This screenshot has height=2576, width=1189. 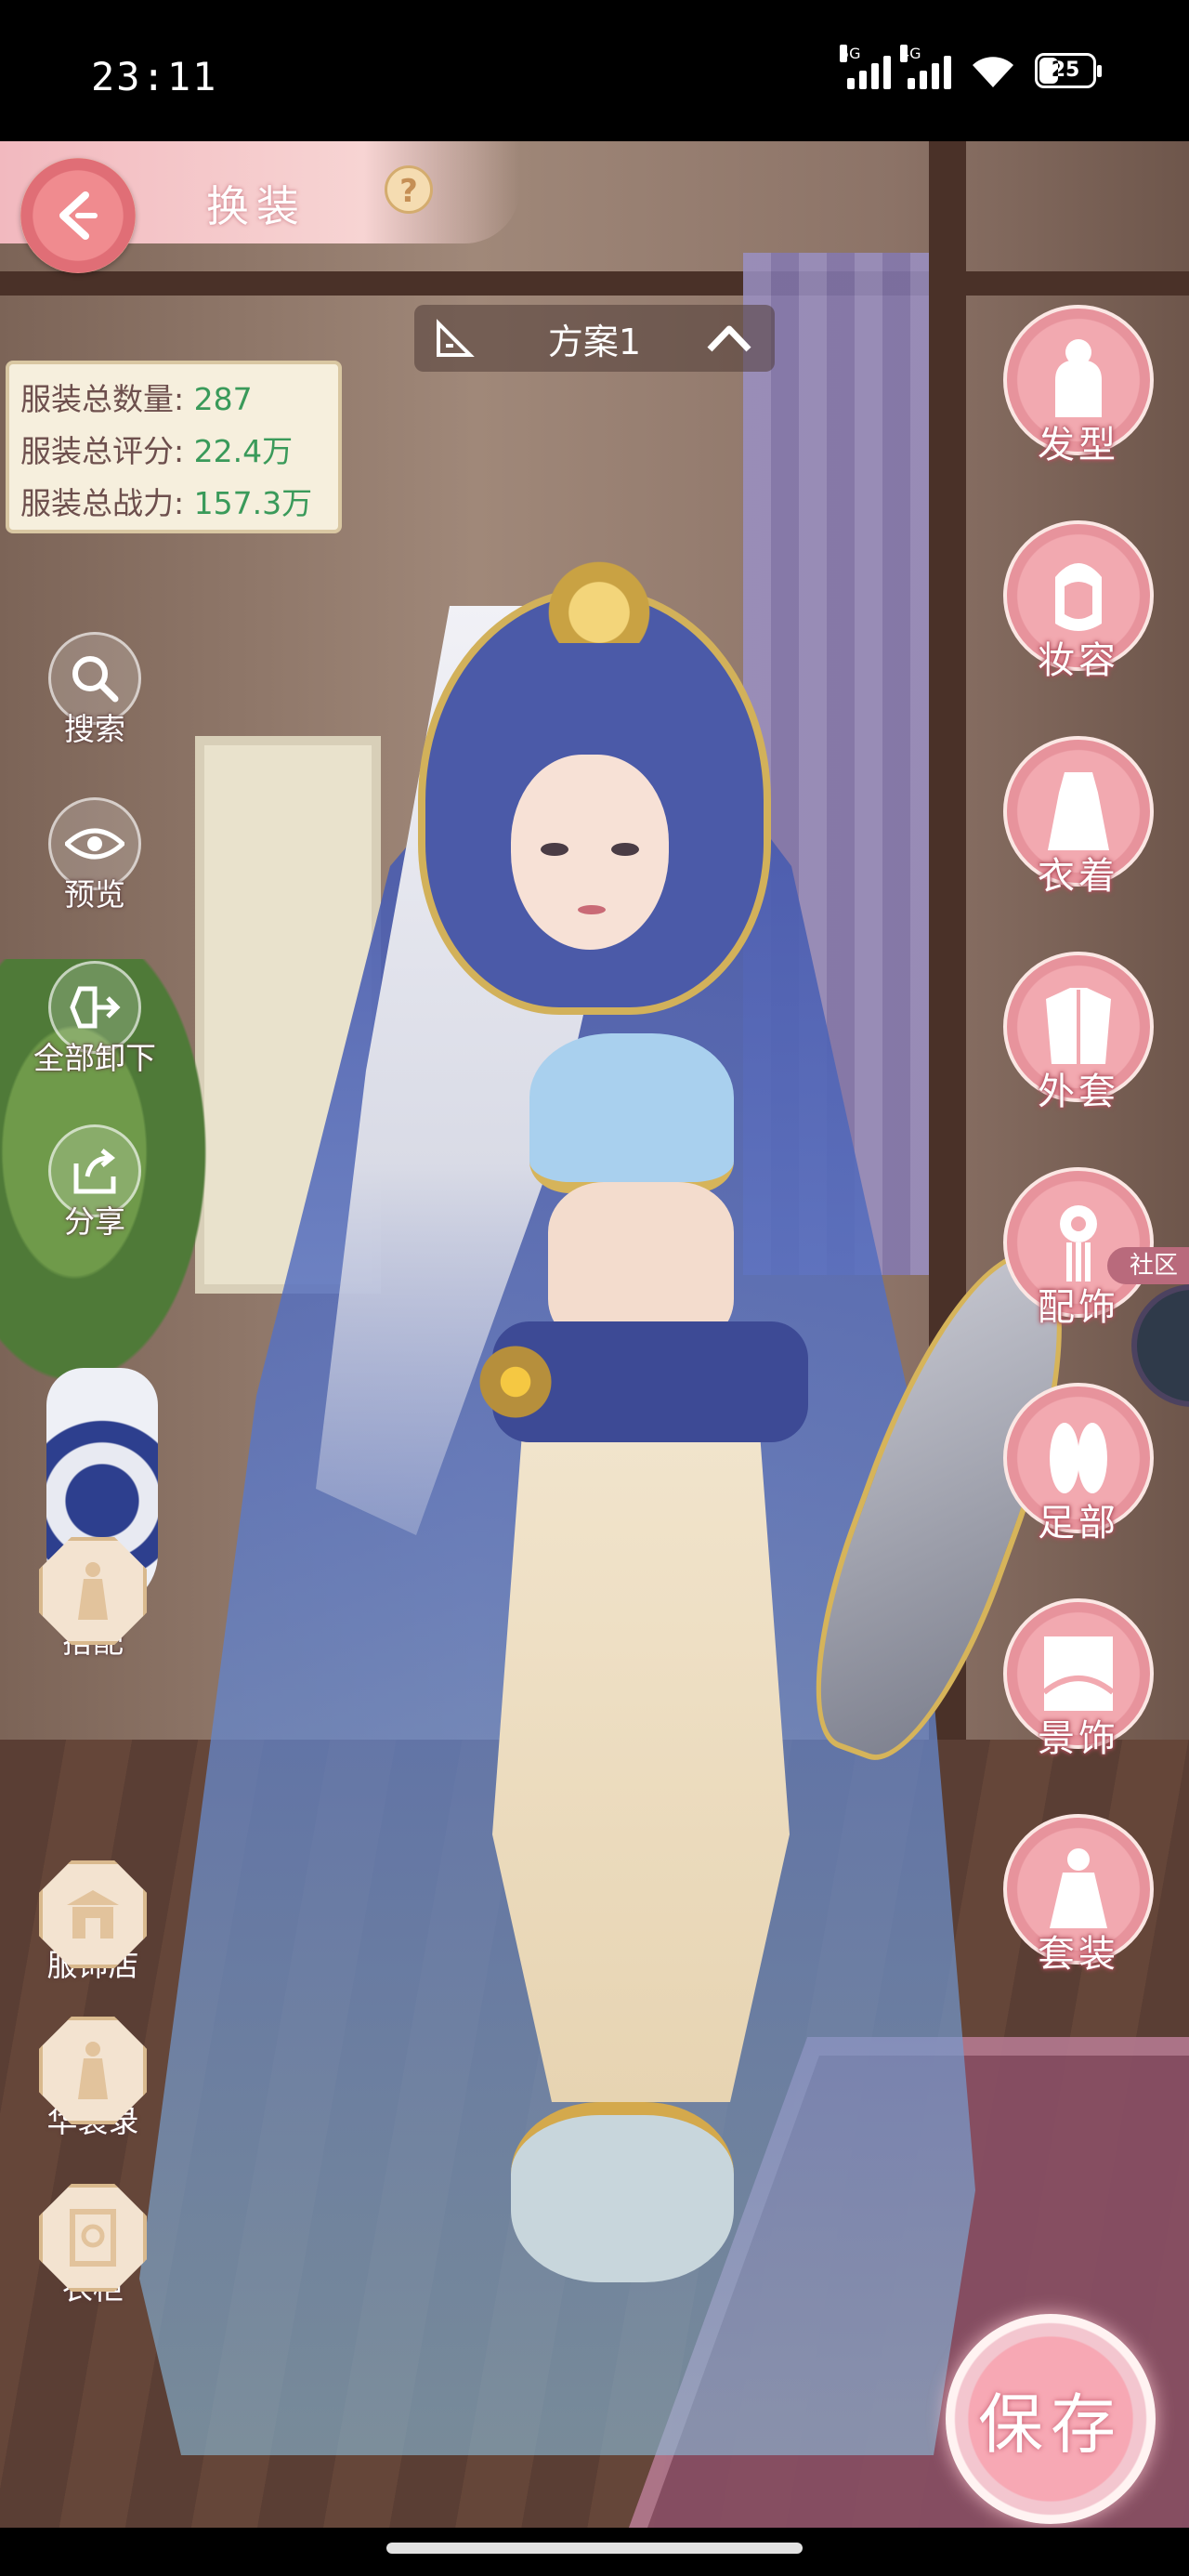 I want to click on cell-signal-5g-icon: 5G, so click(x=865, y=67).